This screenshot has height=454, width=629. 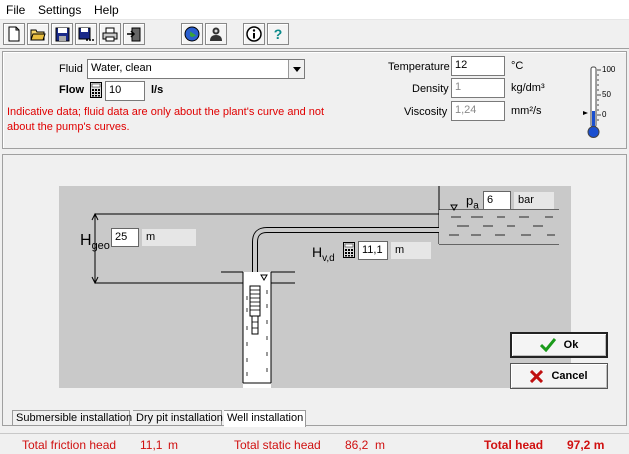 What do you see at coordinates (265, 418) in the screenshot?
I see `tab-well-installation: Well installation` at bounding box center [265, 418].